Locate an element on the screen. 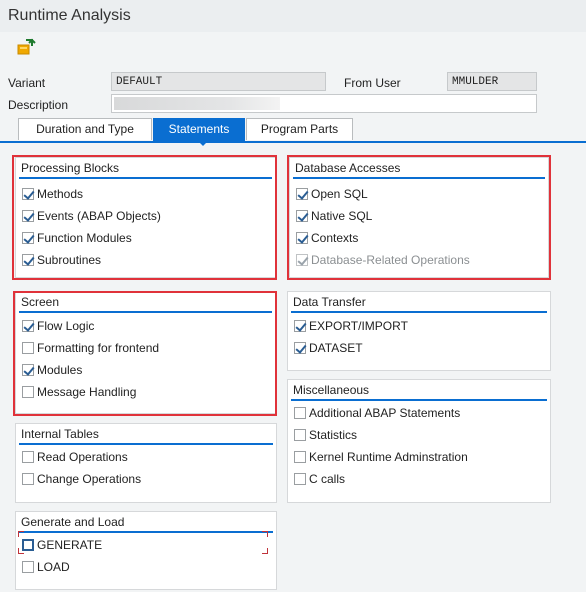 The image size is (586, 592). checkbox-database-related-operations: Database-Related Operations is located at coordinates (383, 260).